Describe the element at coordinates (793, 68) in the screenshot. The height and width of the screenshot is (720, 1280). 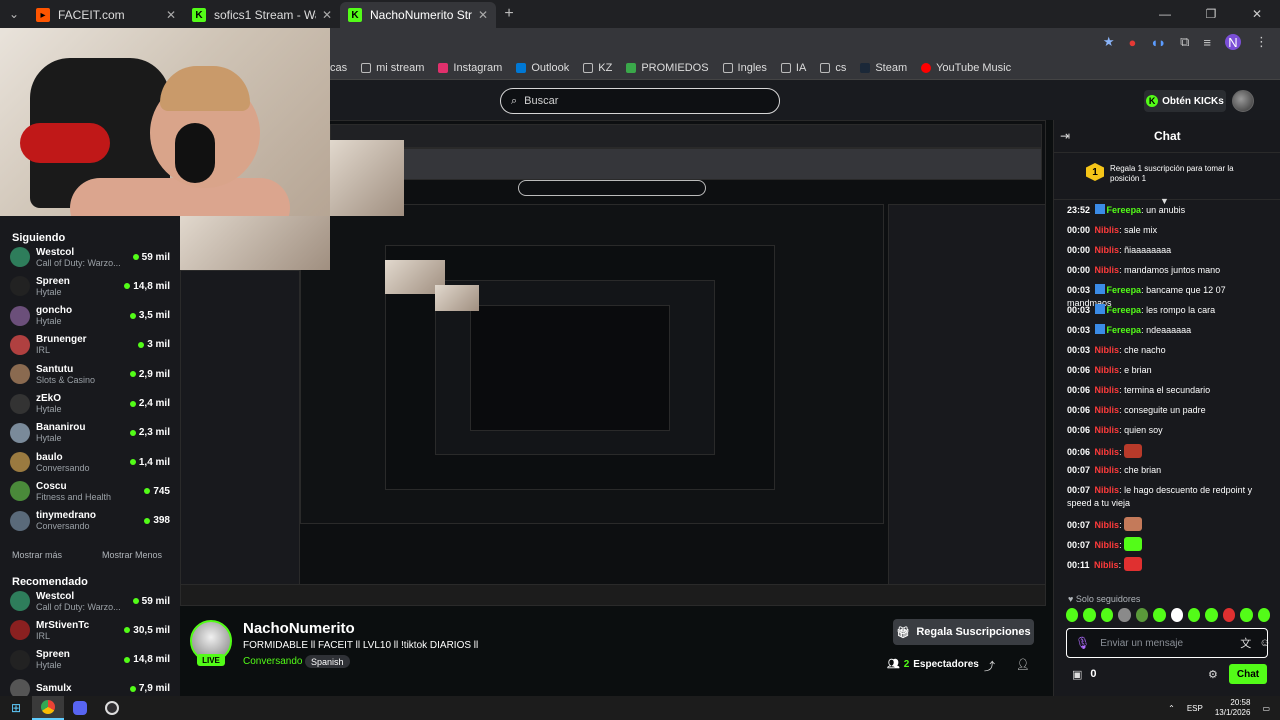
I see `bookmark-item: IA` at that location.